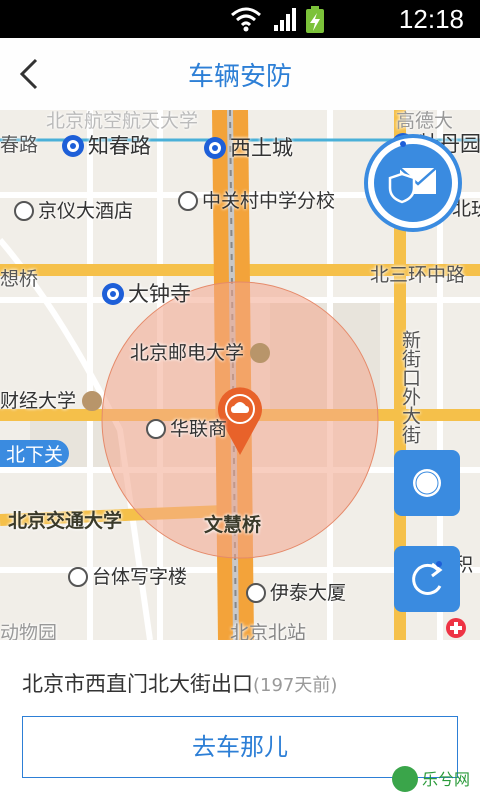  Describe the element at coordinates (256, 199) in the screenshot. I see `map-label-zhongguancun: 中关村中学分校` at that location.